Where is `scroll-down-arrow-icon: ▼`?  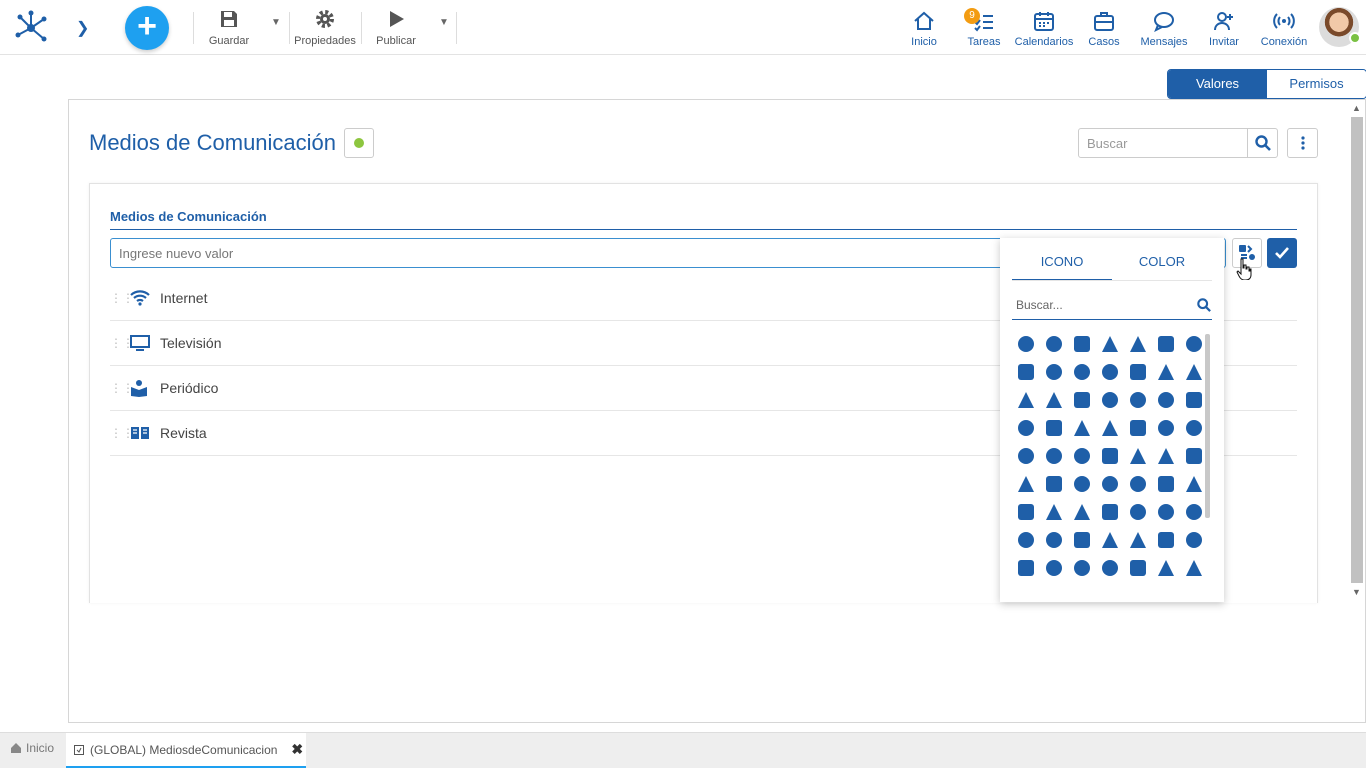 scroll-down-arrow-icon: ▼ is located at coordinates (1356, 592).